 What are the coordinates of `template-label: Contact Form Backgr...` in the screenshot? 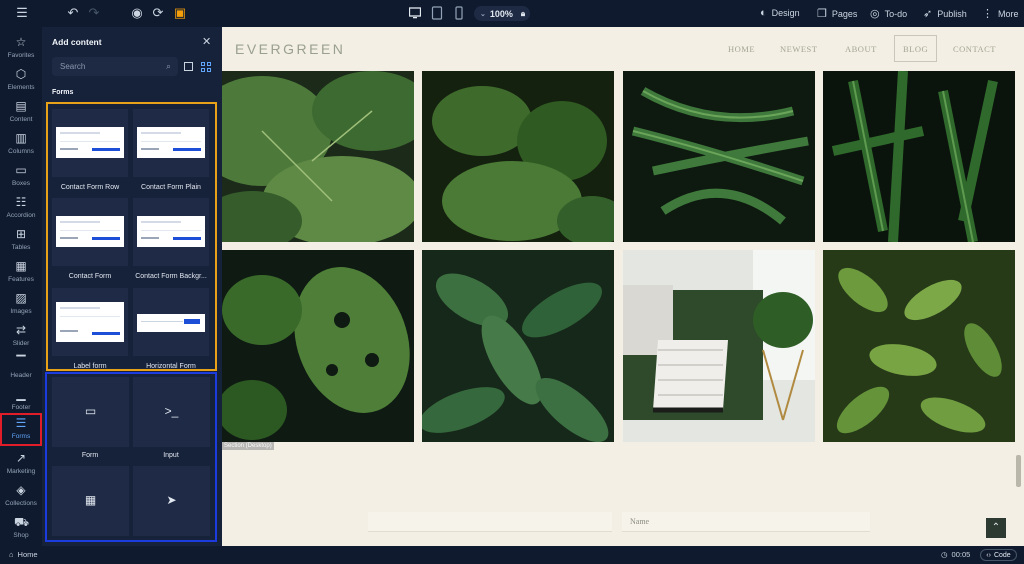 It's located at (171, 276).